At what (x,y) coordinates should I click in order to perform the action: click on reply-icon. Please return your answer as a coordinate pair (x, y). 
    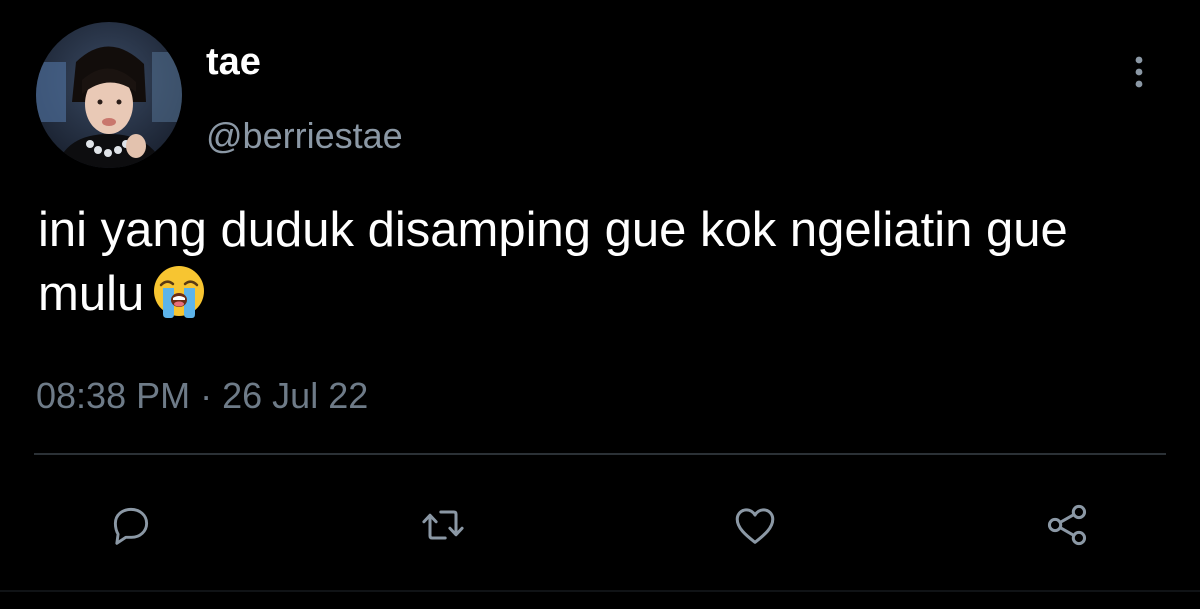
    Looking at the image, I should click on (131, 526).